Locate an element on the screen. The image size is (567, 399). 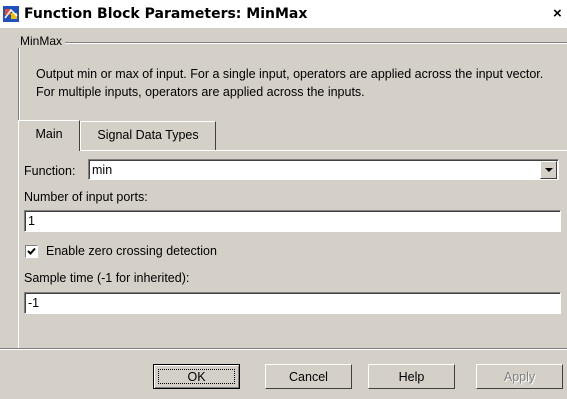
help-label: Help is located at coordinates (411, 377).